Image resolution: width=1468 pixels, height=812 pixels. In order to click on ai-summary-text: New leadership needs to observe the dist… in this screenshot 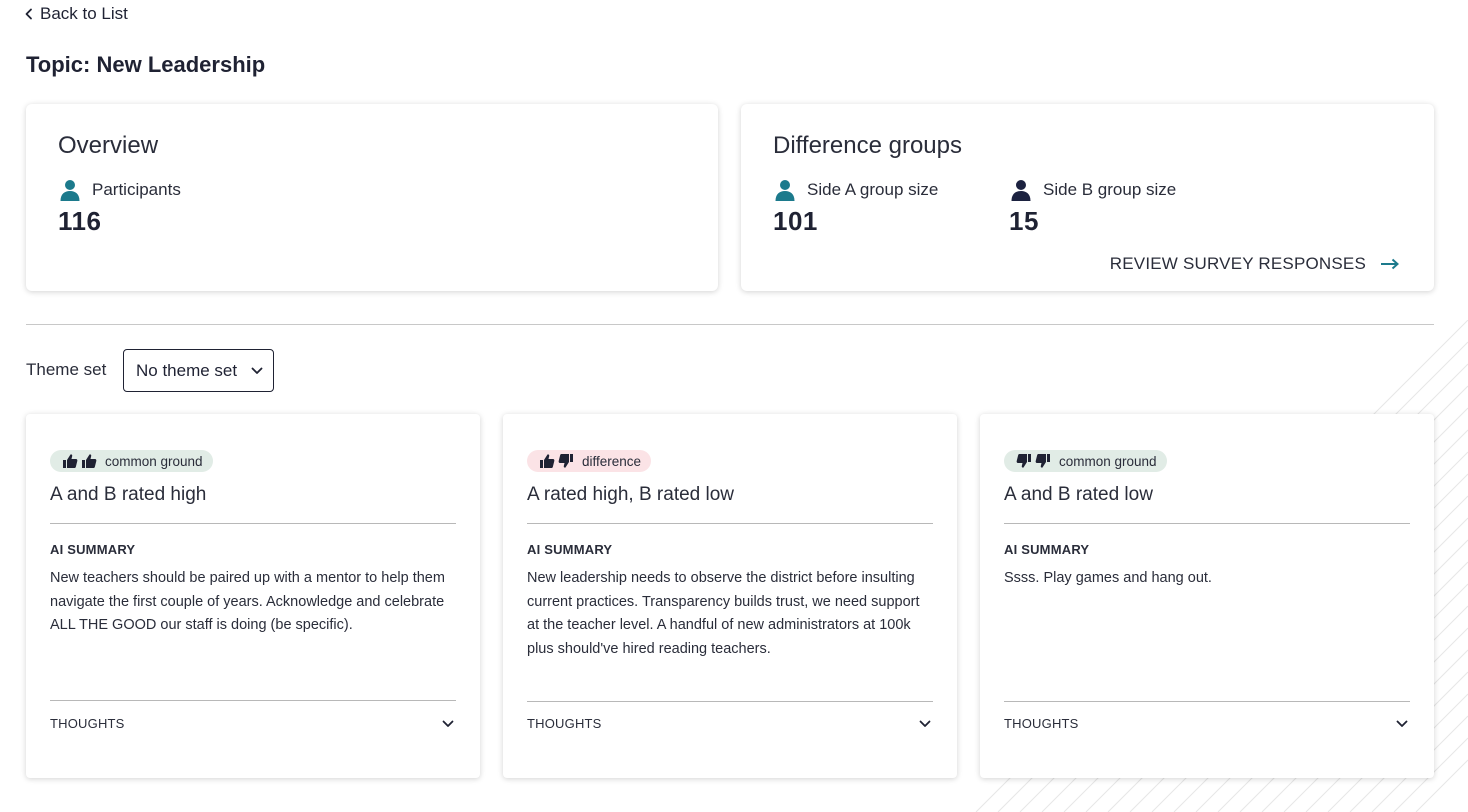, I will do `click(723, 614)`.